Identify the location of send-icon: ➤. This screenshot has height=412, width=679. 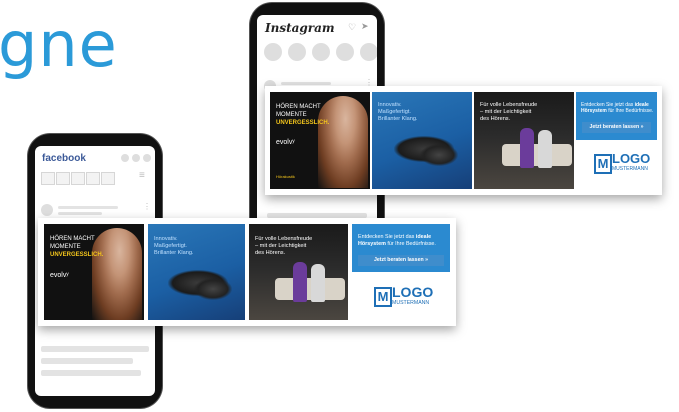
(365, 26).